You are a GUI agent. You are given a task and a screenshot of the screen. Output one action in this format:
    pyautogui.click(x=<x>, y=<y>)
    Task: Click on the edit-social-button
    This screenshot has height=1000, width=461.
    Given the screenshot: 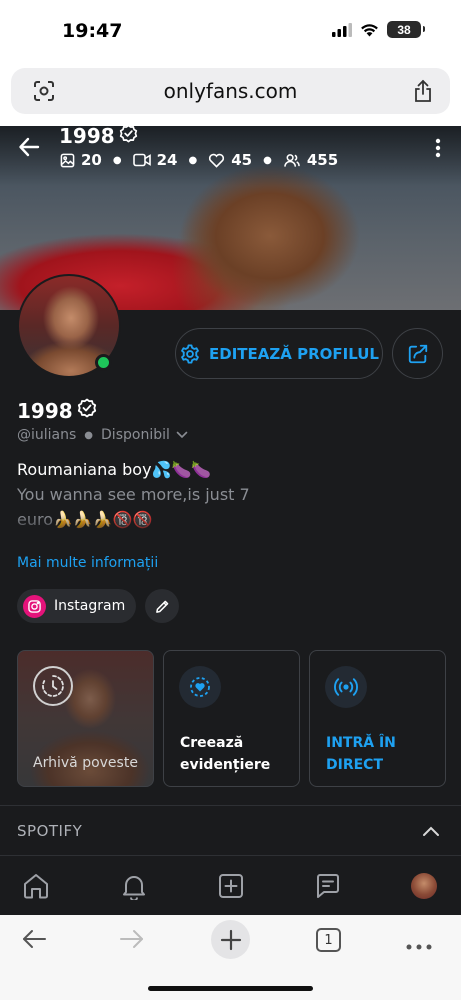 What is the action you would take?
    pyautogui.click(x=162, y=606)
    